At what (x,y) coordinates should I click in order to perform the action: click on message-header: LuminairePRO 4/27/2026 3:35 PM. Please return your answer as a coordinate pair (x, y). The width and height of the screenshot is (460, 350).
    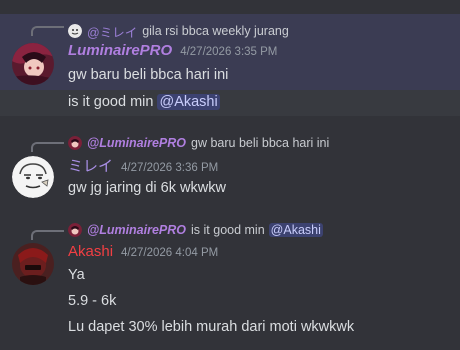
    Looking at the image, I should click on (172, 53).